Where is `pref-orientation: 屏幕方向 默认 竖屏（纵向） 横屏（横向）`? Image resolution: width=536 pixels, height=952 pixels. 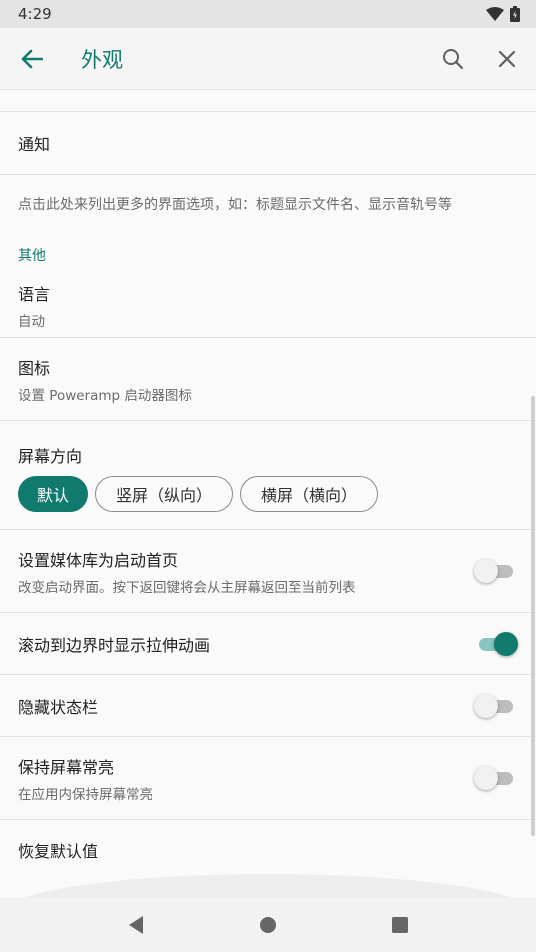 pref-orientation: 屏幕方向 默认 竖屏（纵向） 横屏（横向） is located at coordinates (268, 475).